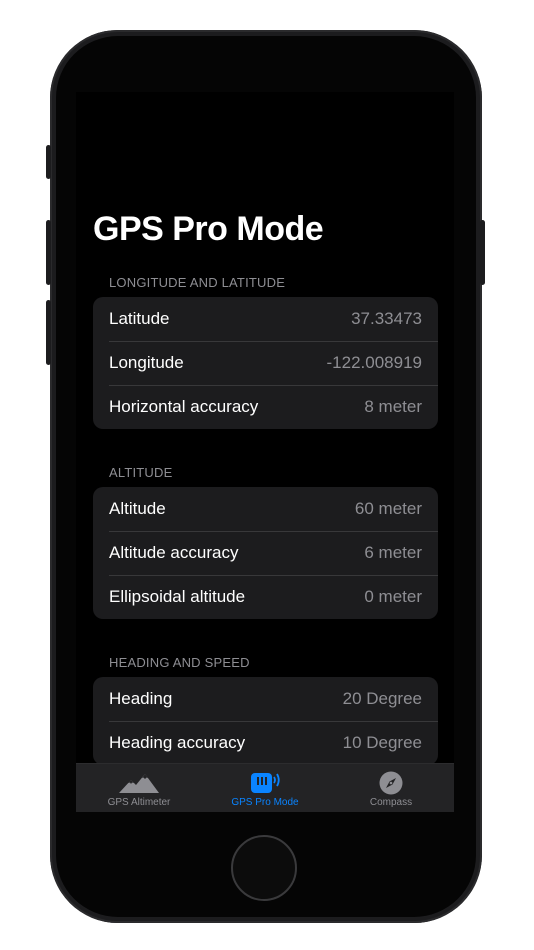 The width and height of the screenshot is (534, 950). Describe the element at coordinates (139, 783) in the screenshot. I see `mountains-icon` at that location.